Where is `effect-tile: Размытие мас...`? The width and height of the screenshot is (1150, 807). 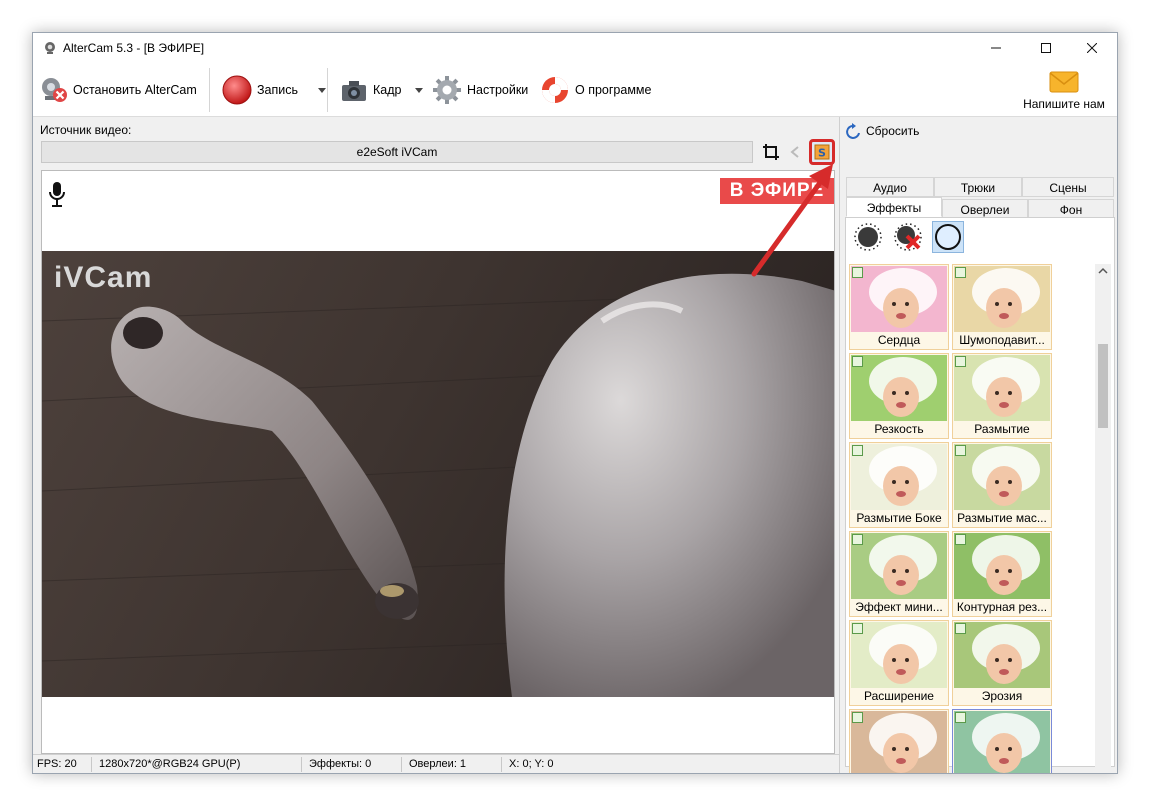
effect-tile: Размытие мас... is located at coordinates (1002, 485).